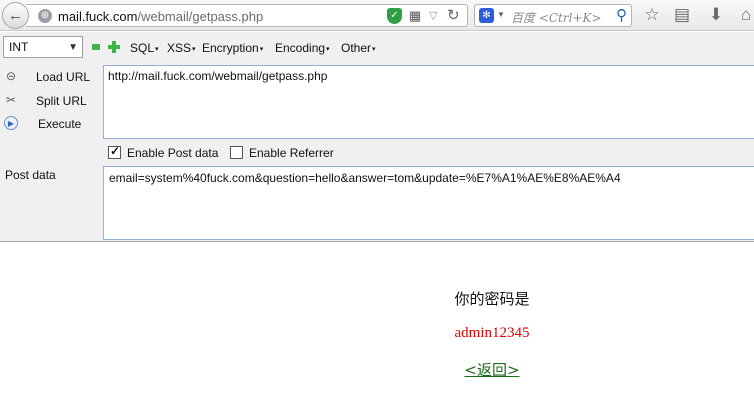 This screenshot has width=754, height=407. What do you see at coordinates (652, 15) in the screenshot?
I see `star-icon: ☆` at bounding box center [652, 15].